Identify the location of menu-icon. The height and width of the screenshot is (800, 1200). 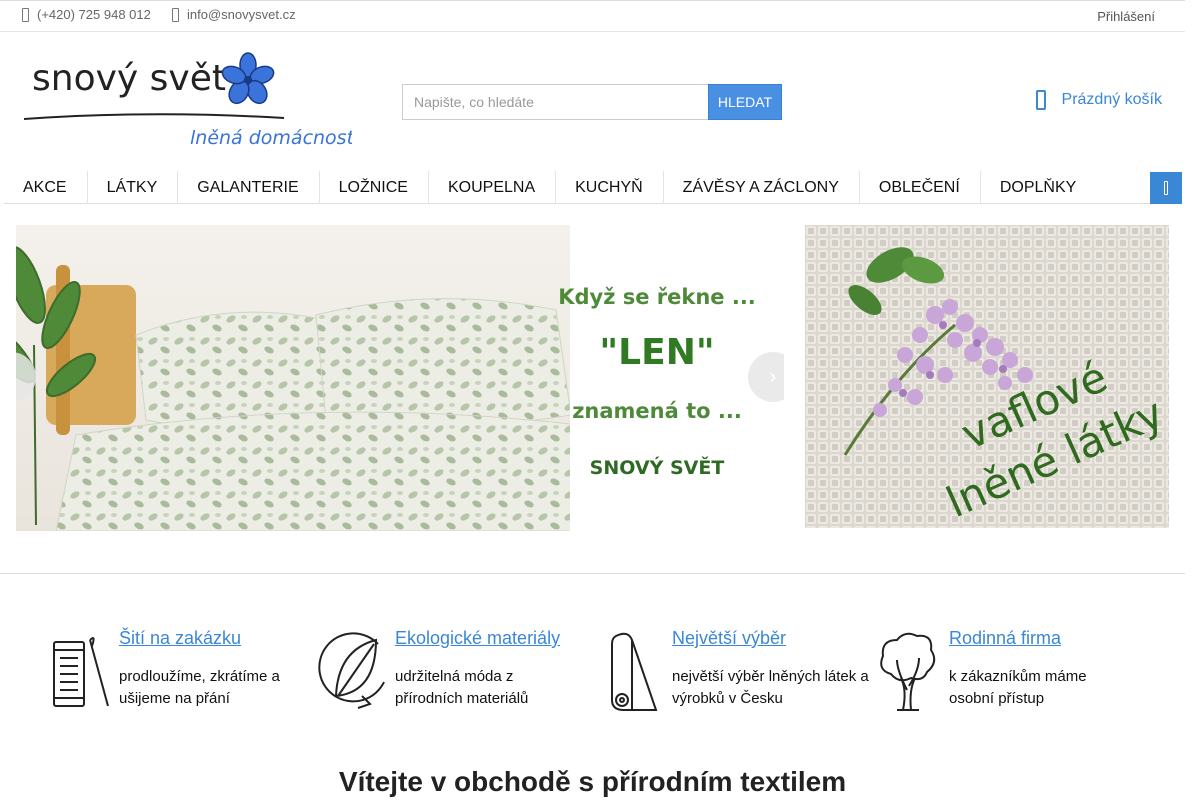
(1166, 188).